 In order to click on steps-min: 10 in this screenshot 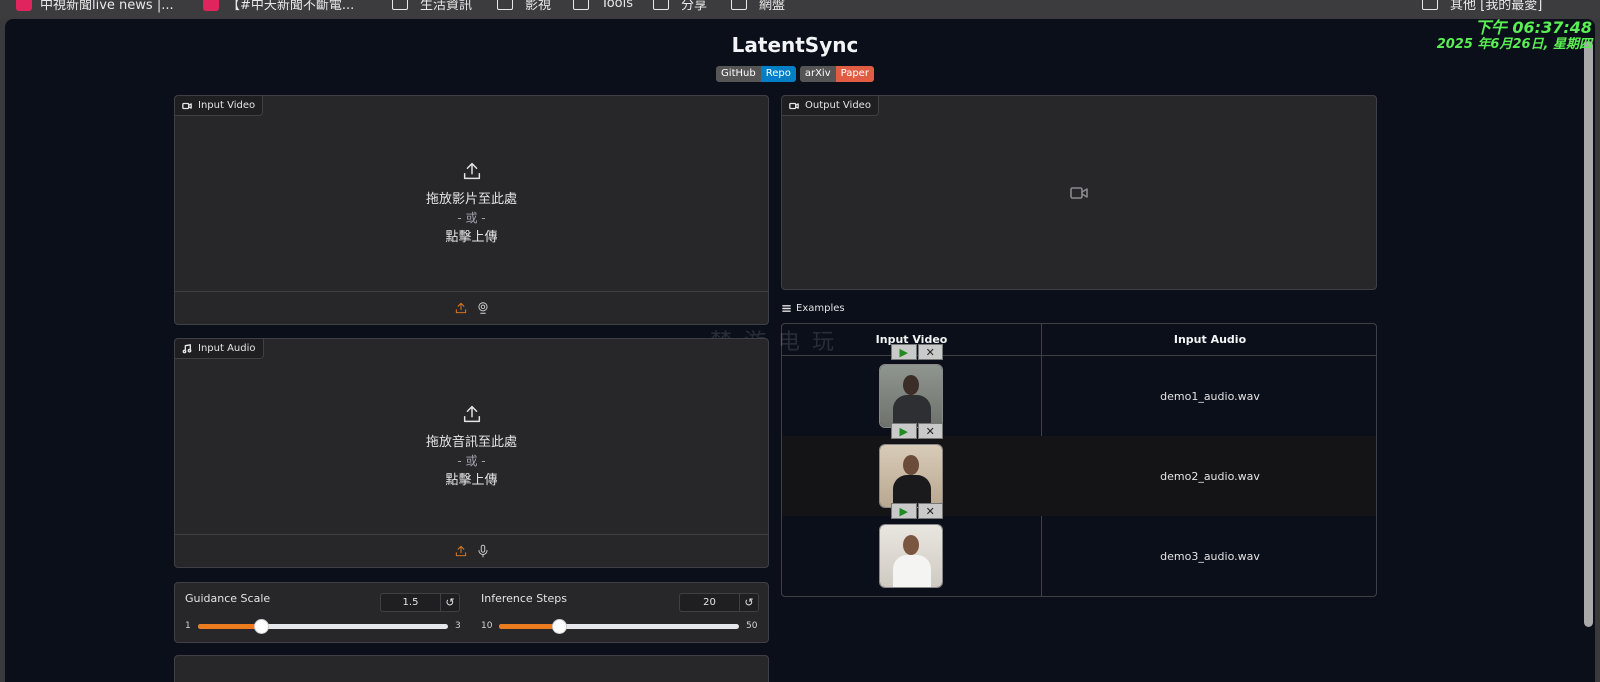, I will do `click(487, 626)`.